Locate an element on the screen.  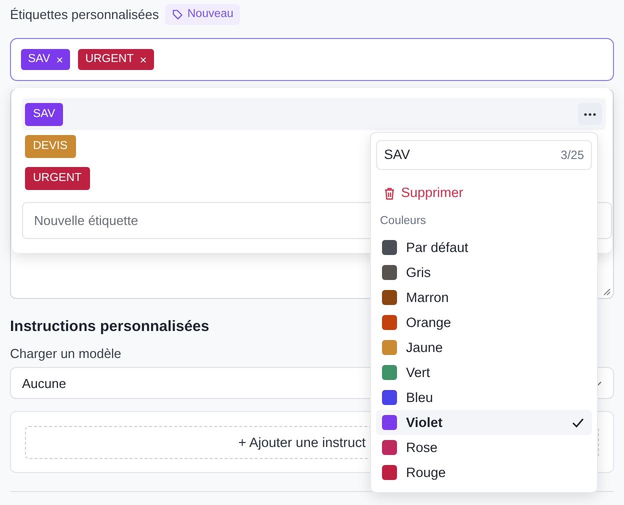
color-label: Par défaut is located at coordinates (437, 247).